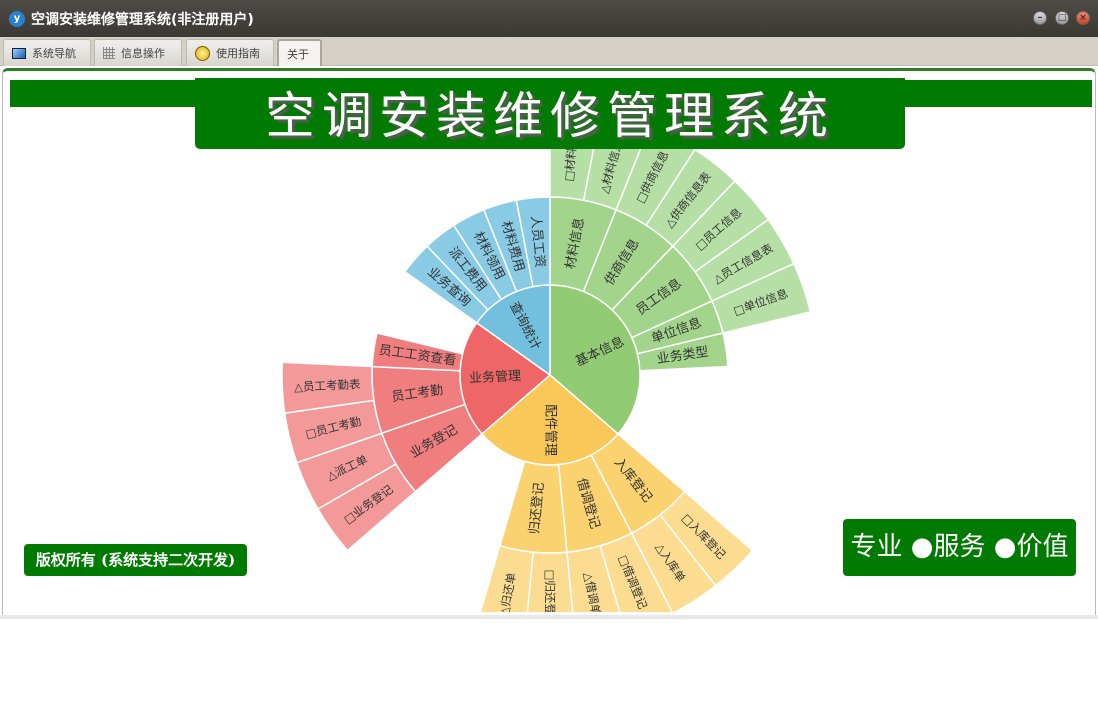 Image resolution: width=1098 pixels, height=719 pixels. I want to click on copyright-badge: 版权所有 (系统支持二次开发), so click(135, 560).